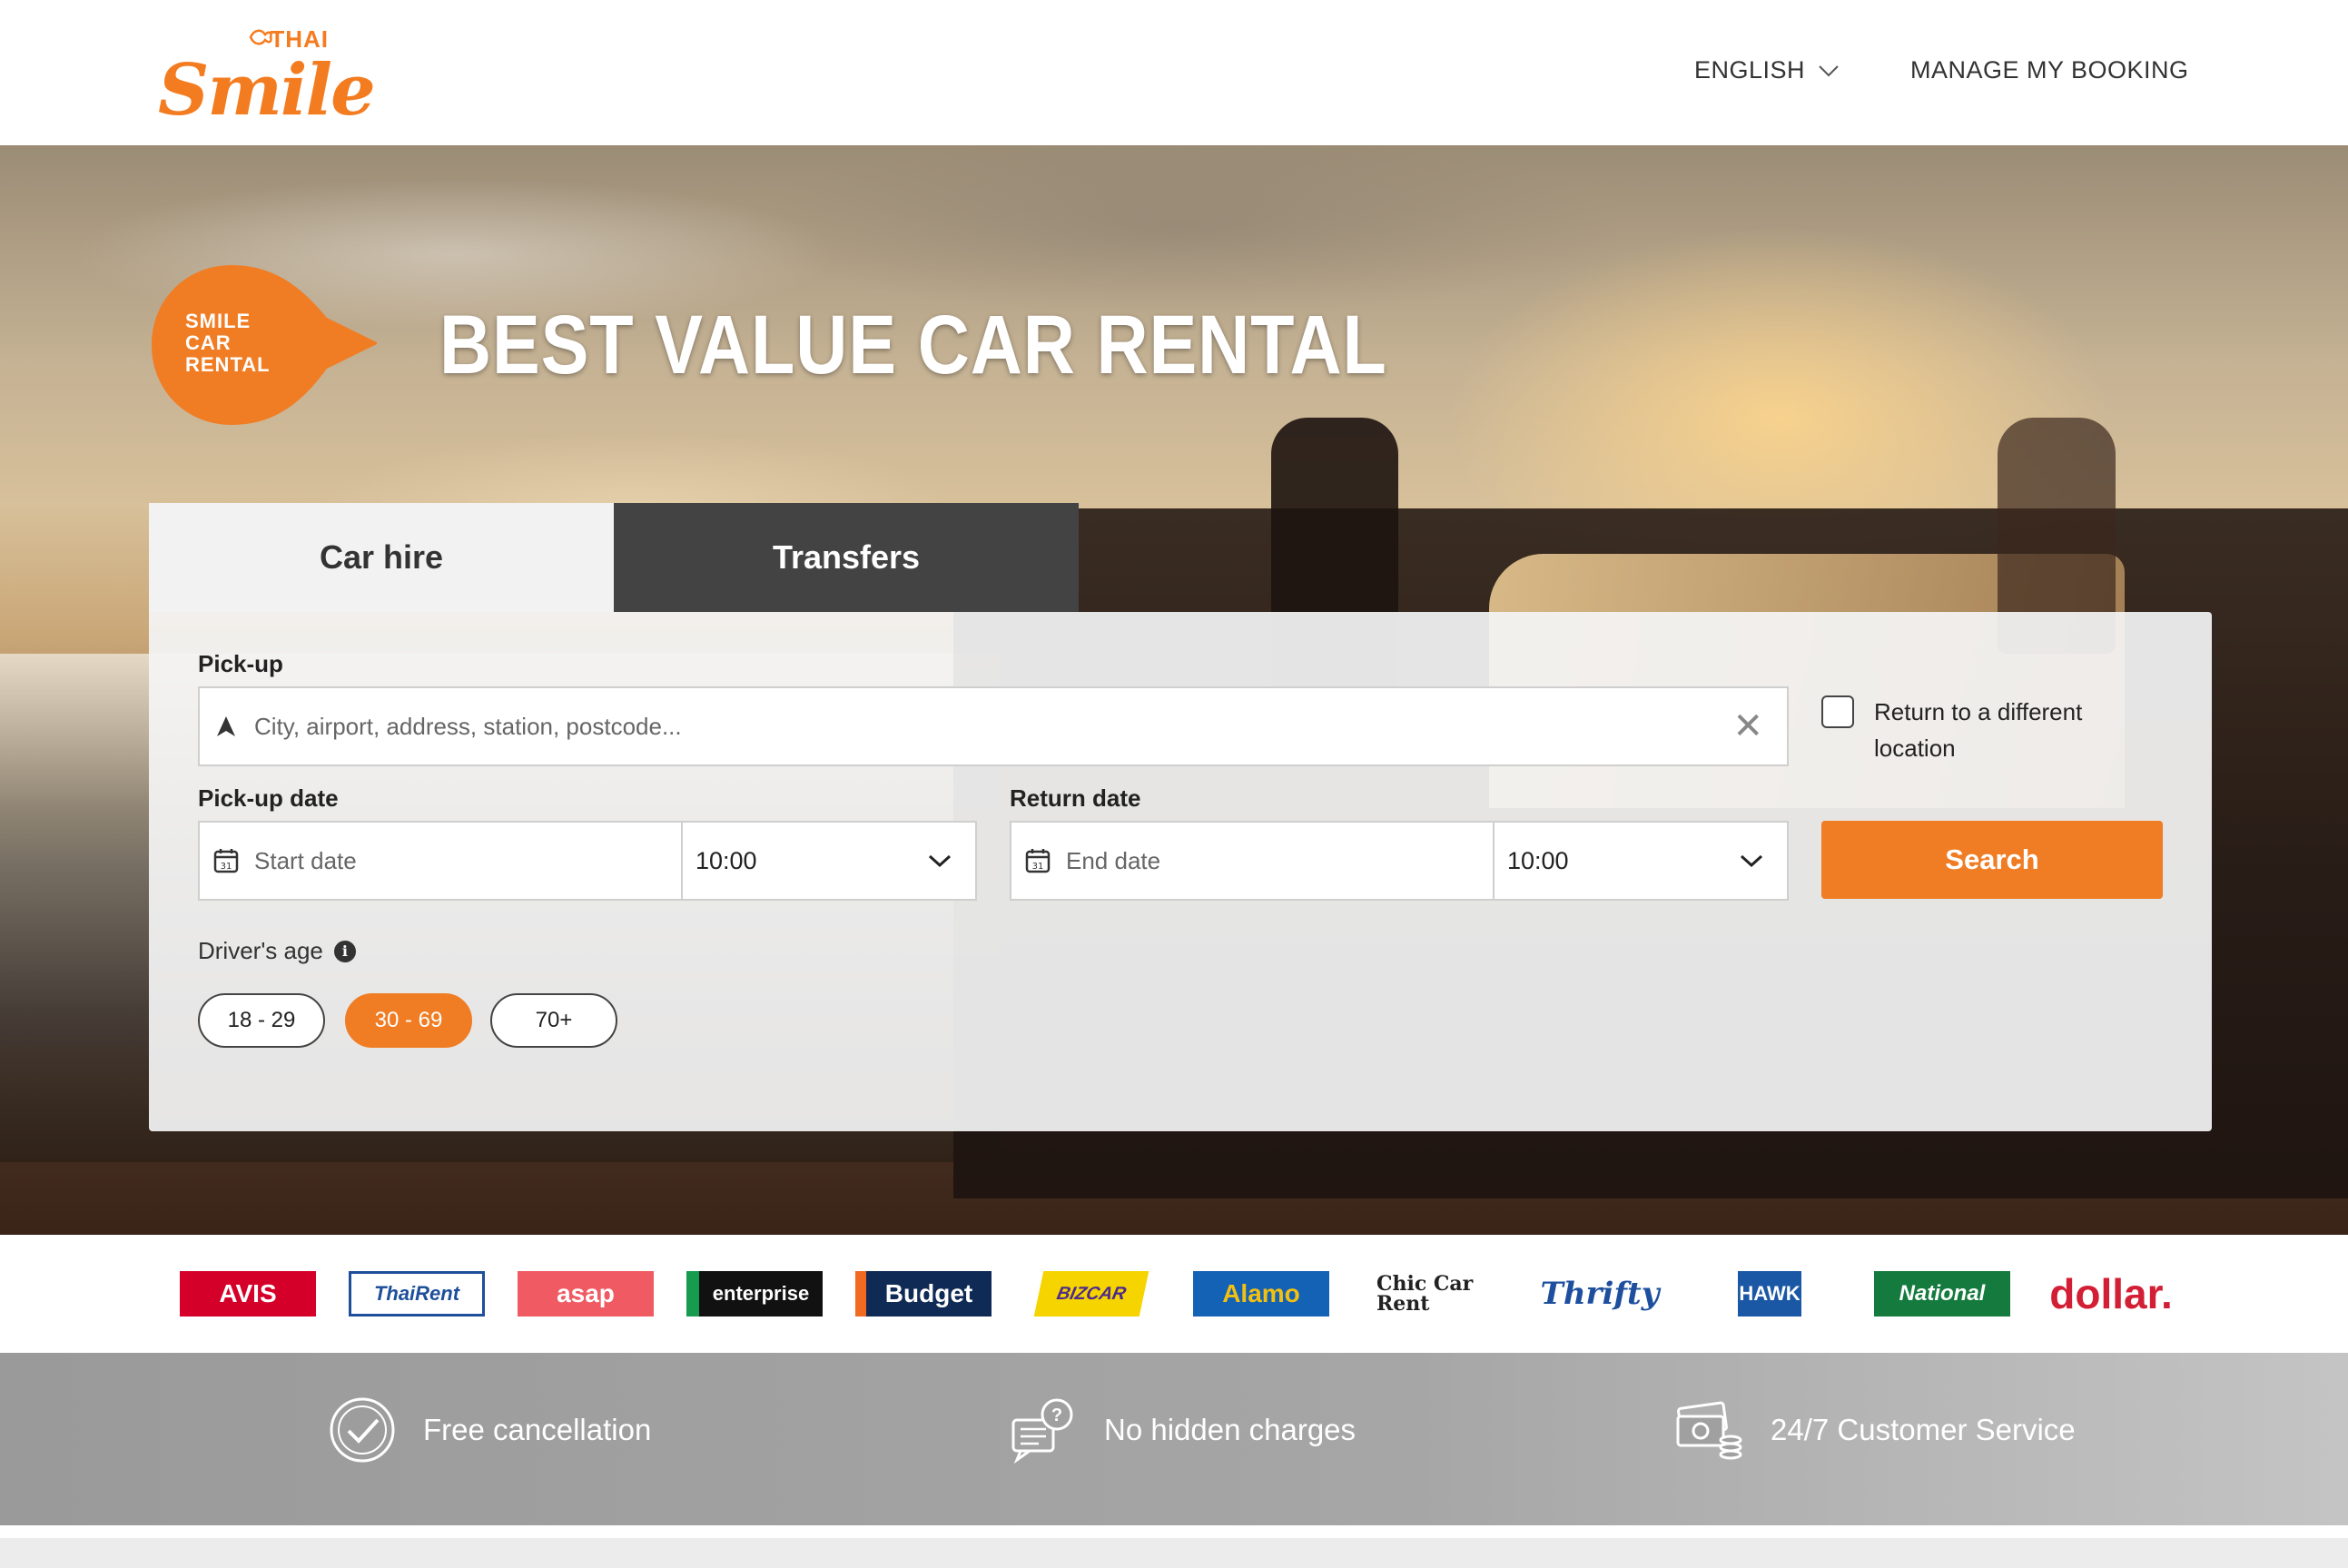 The image size is (2348, 1568). What do you see at coordinates (260, 950) in the screenshot?
I see `driver-age-text: Driver's age` at bounding box center [260, 950].